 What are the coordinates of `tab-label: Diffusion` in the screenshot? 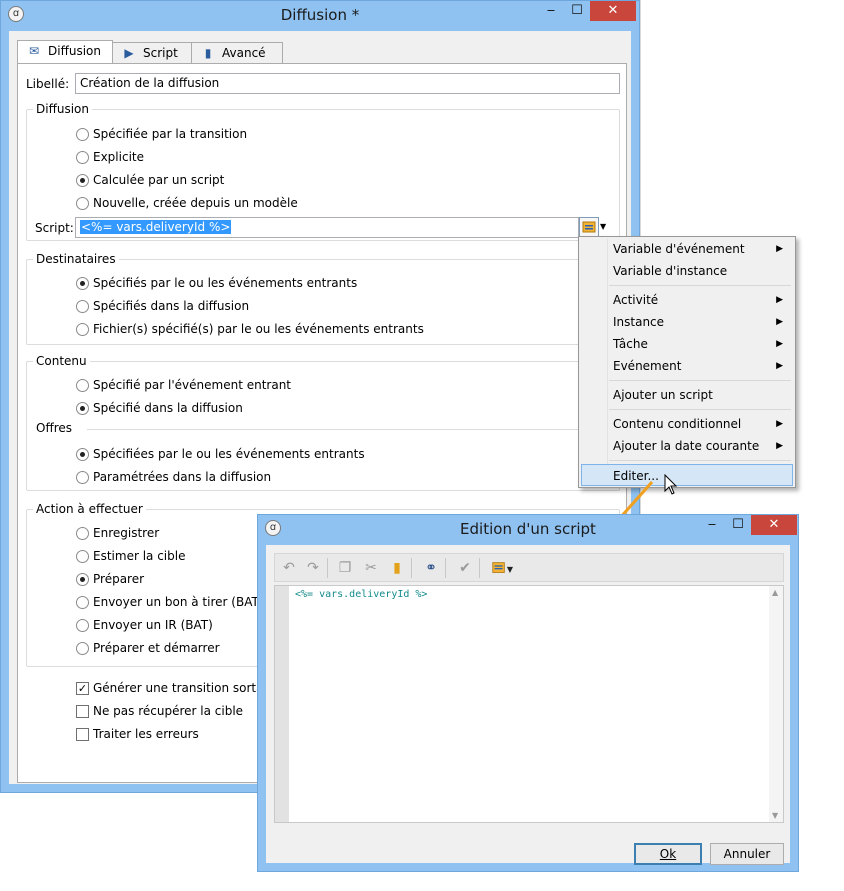 It's located at (74, 51).